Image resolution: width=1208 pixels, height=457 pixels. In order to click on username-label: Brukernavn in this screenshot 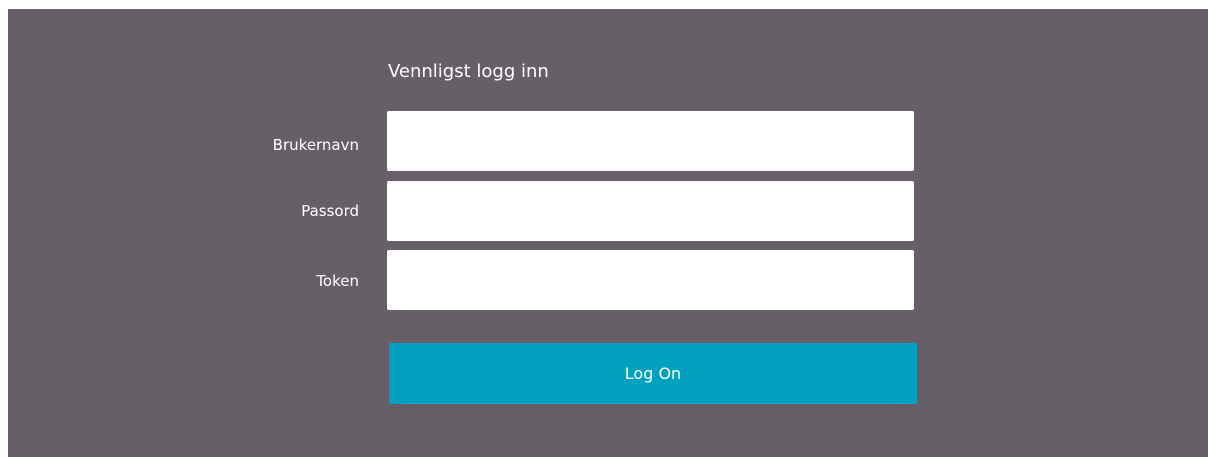, I will do `click(315, 145)`.